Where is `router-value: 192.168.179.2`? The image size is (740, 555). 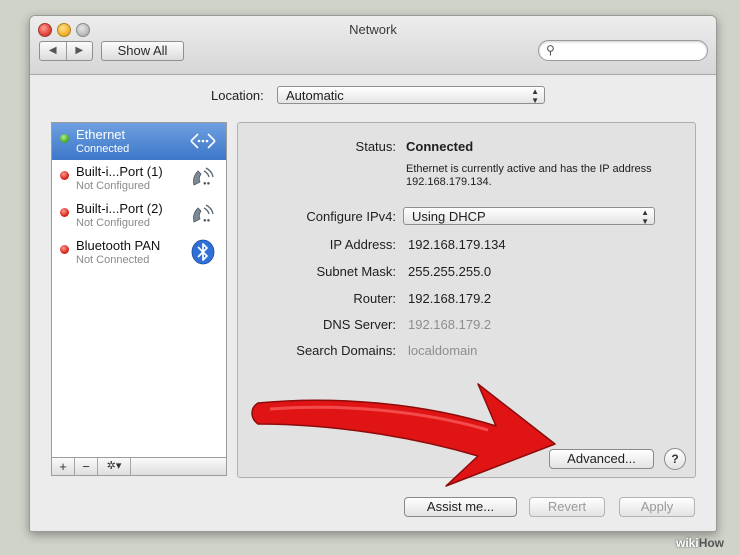
router-value: 192.168.179.2 is located at coordinates (450, 298).